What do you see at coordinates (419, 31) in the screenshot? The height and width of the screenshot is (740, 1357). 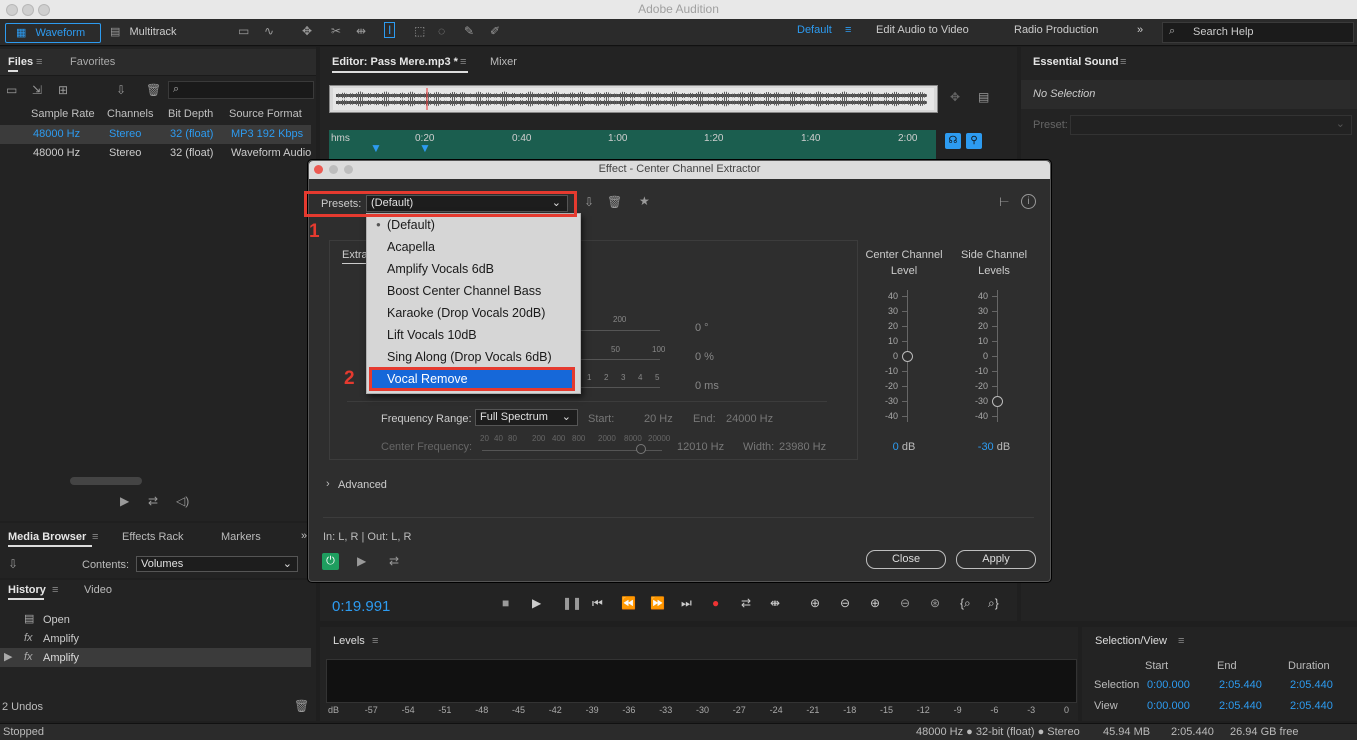 I see `marquee-tool-icon: ⬚` at bounding box center [419, 31].